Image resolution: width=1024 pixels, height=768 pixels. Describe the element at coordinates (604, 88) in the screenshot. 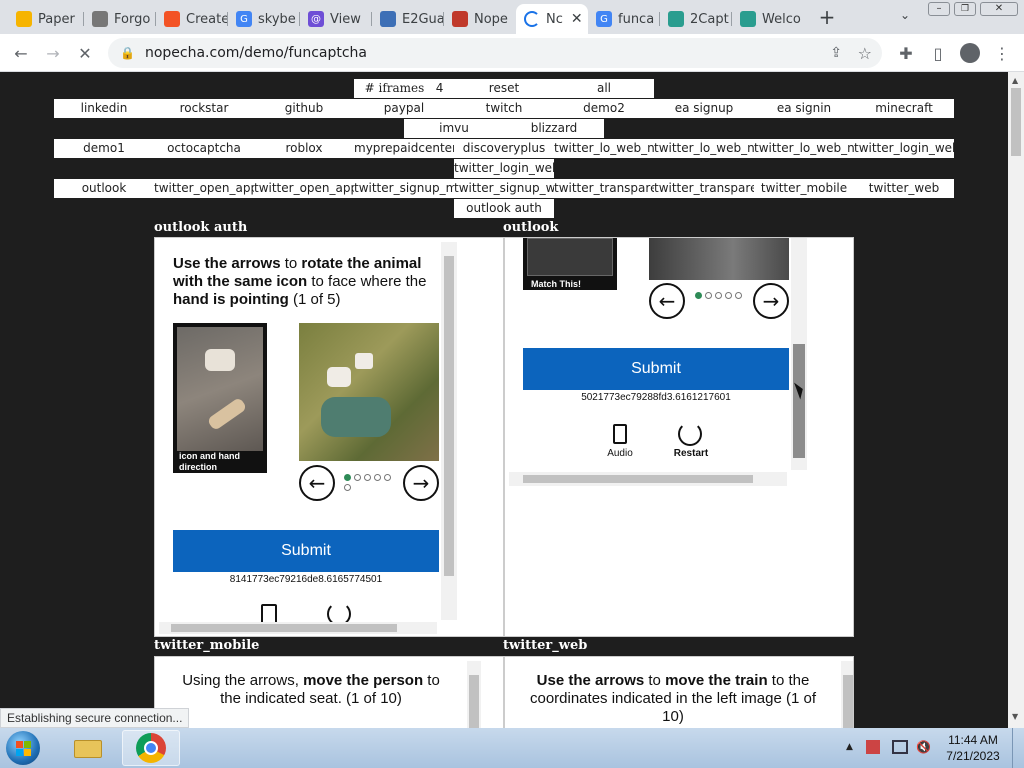

I see `all-link: all` at that location.